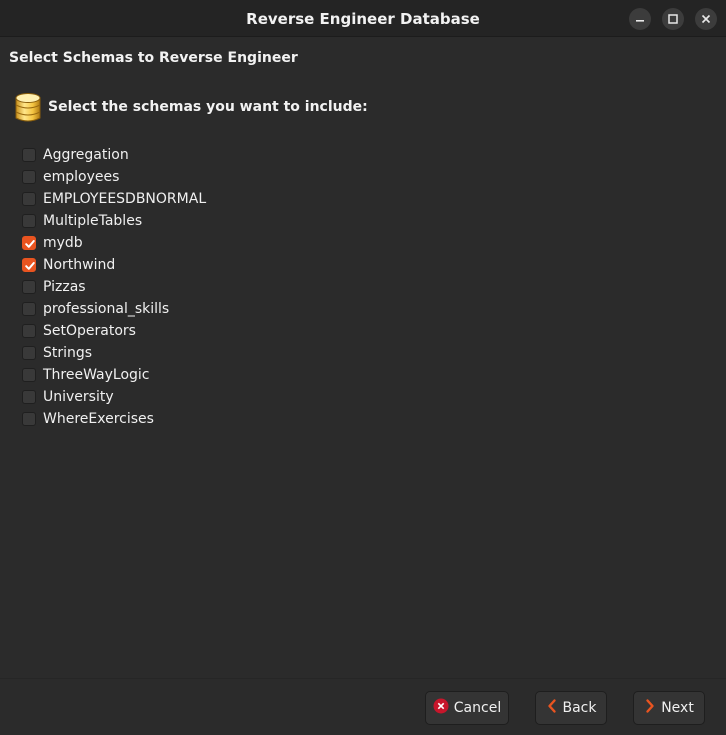  I want to click on schema-option: MultipleTables, so click(114, 221).